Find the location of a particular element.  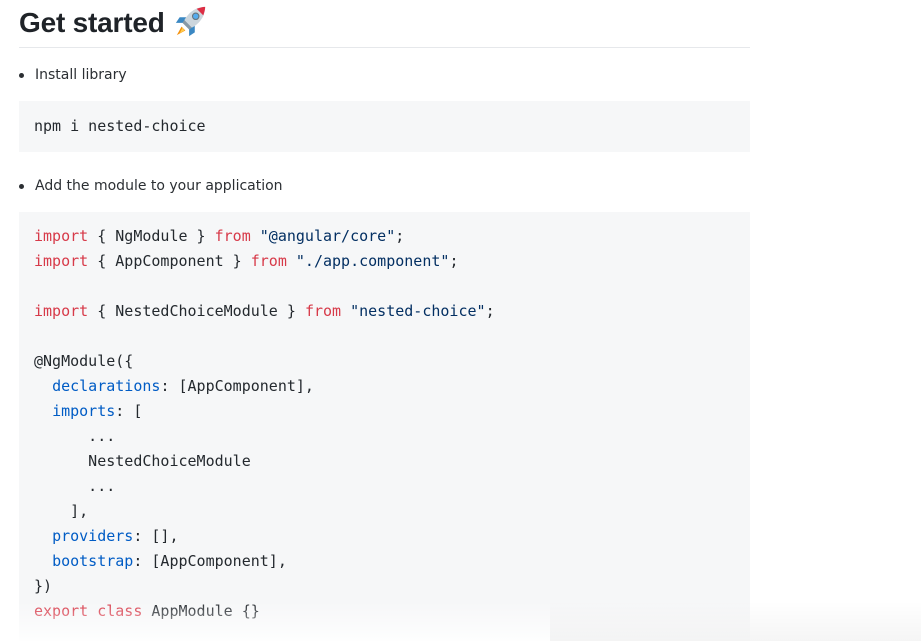

code-line: NestedChoiceModule is located at coordinates (142, 461).